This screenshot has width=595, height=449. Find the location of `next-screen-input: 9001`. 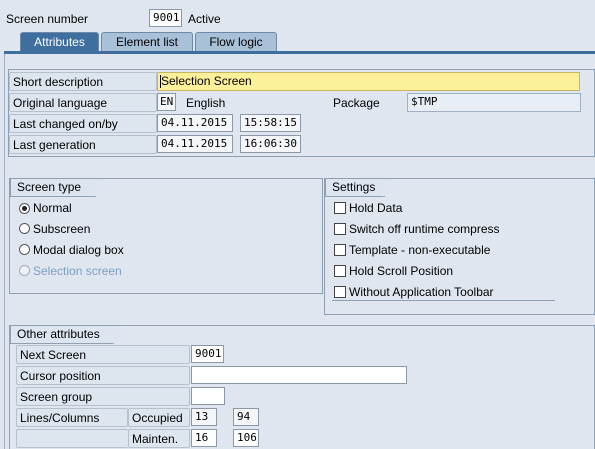

next-screen-input: 9001 is located at coordinates (207, 354).